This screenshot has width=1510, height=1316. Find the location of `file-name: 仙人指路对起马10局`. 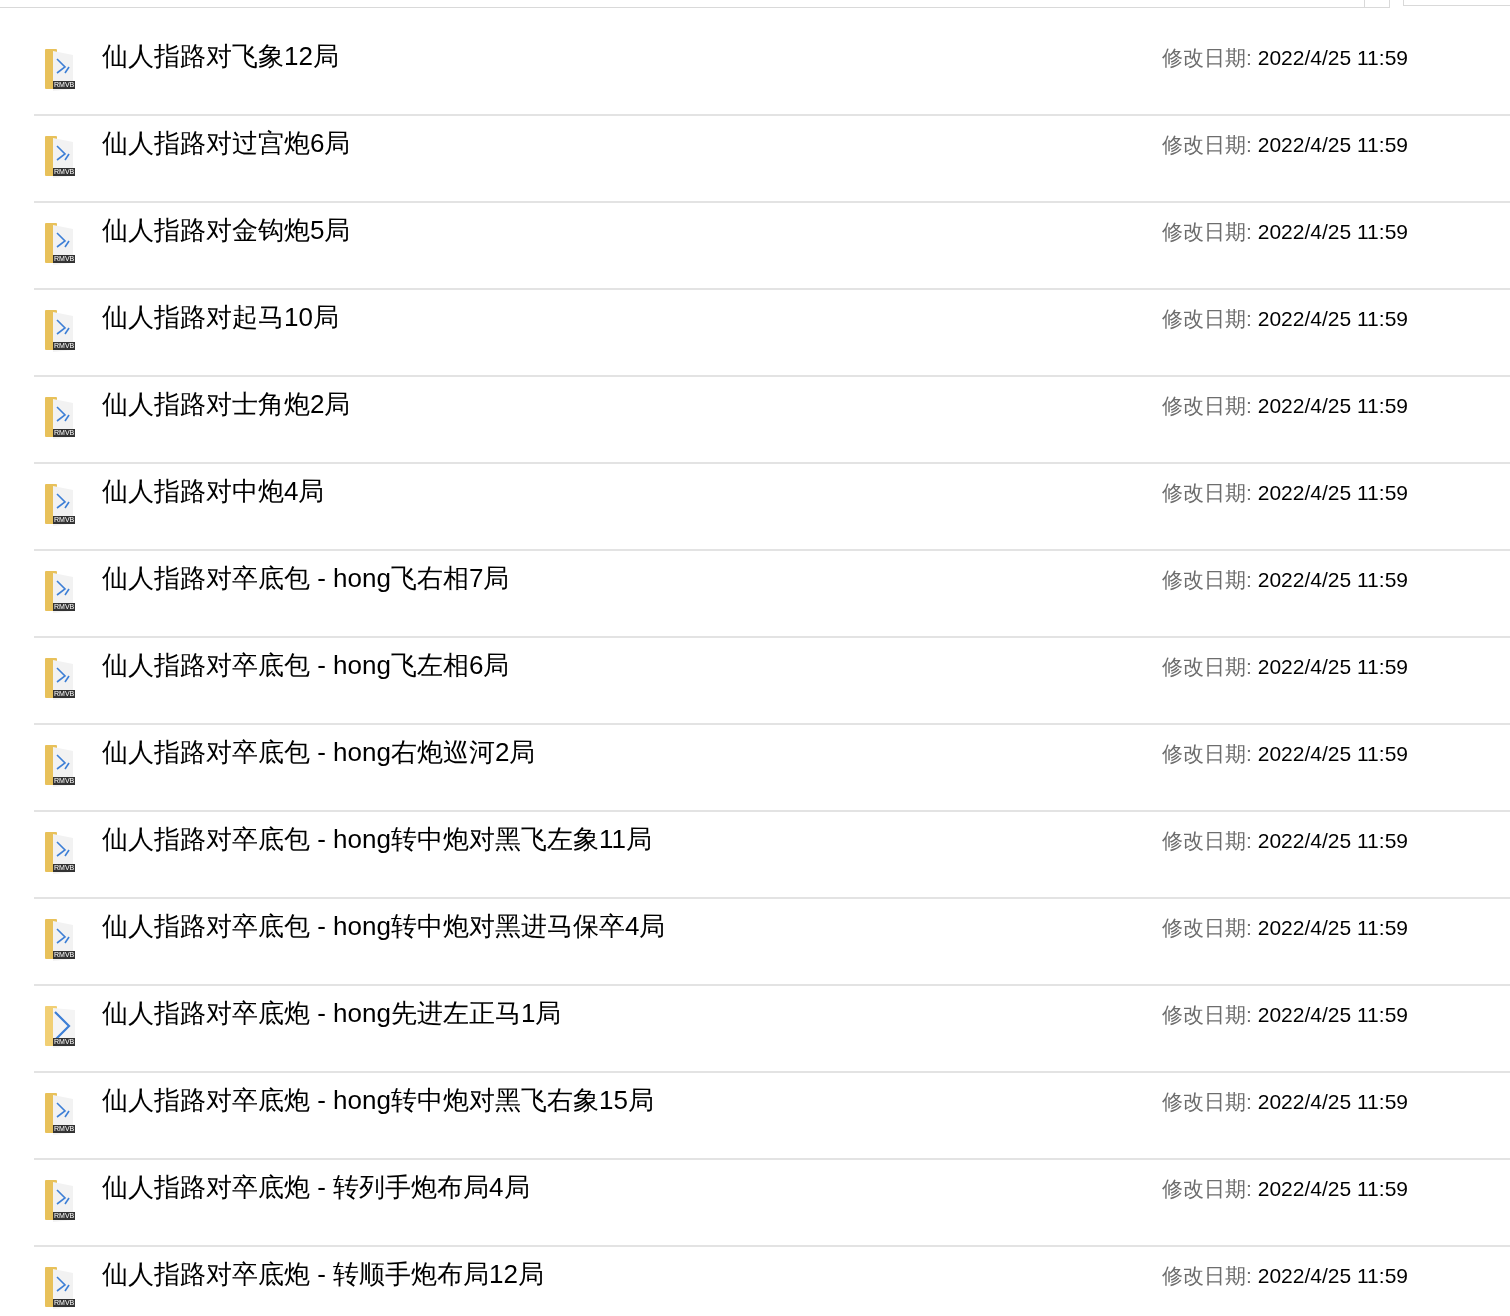

file-name: 仙人指路对起马10局 is located at coordinates (220, 317).